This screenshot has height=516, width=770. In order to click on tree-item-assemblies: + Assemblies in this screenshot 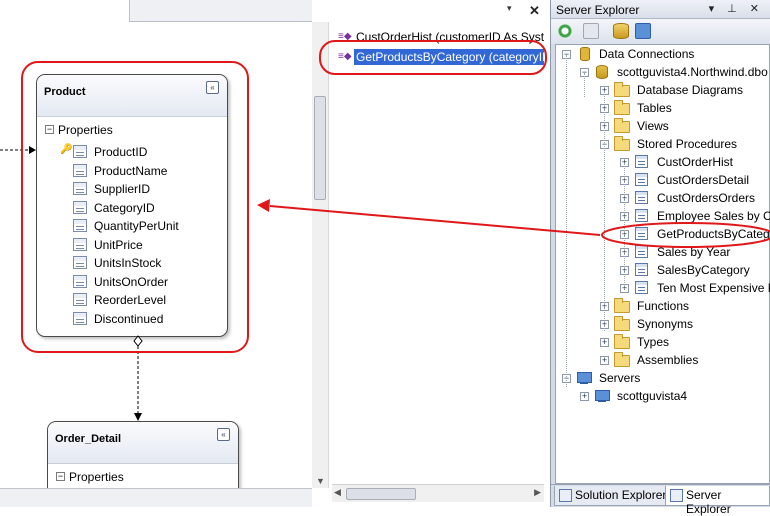, I will do `click(685, 361)`.